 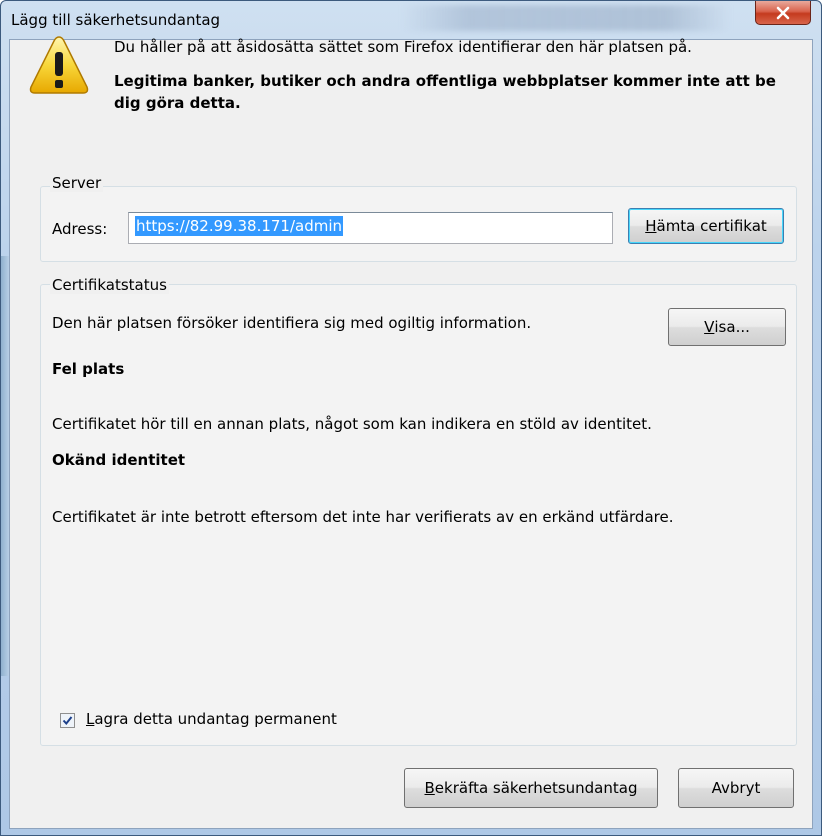 What do you see at coordinates (119, 460) in the screenshot?
I see `unknown-identity-title: Okänd identitet` at bounding box center [119, 460].